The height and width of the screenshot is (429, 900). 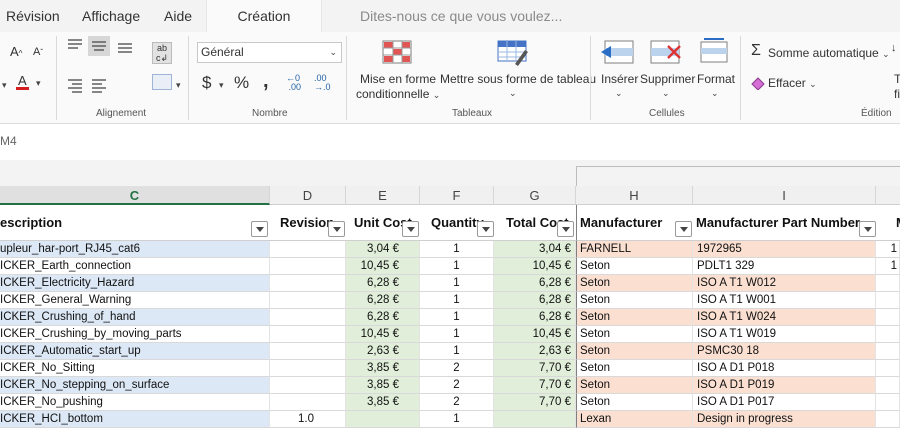 What do you see at coordinates (619, 93) in the screenshot?
I see `insert-dropdown-icon: ⌄` at bounding box center [619, 93].